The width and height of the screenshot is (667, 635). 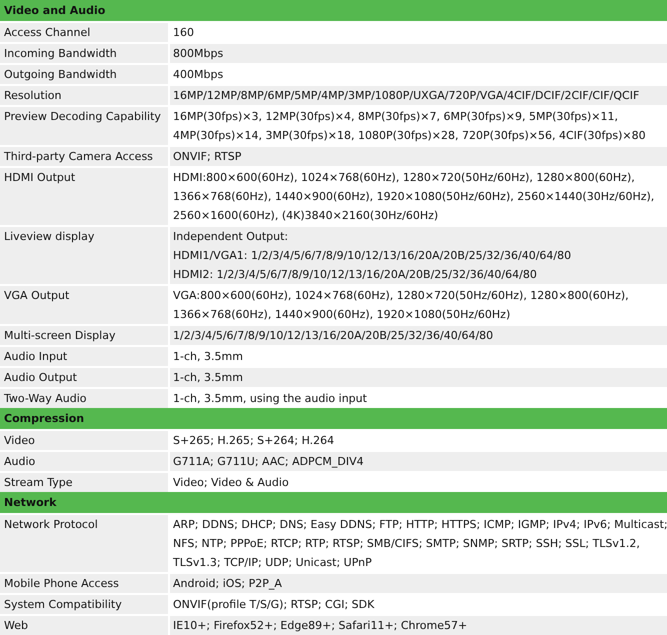 I want to click on spec-value: Independent Output: HDMI1/VGA1: 1/2/3/4/5/6/7/8/9/10/12/13/16/20A/20B/25/32/36/40/64/80 HDMI2: 1/2/3/4/5/6/7/8/9/10/12/13/16/20A/20B/25/32/36/40/64/80, so click(x=418, y=255).